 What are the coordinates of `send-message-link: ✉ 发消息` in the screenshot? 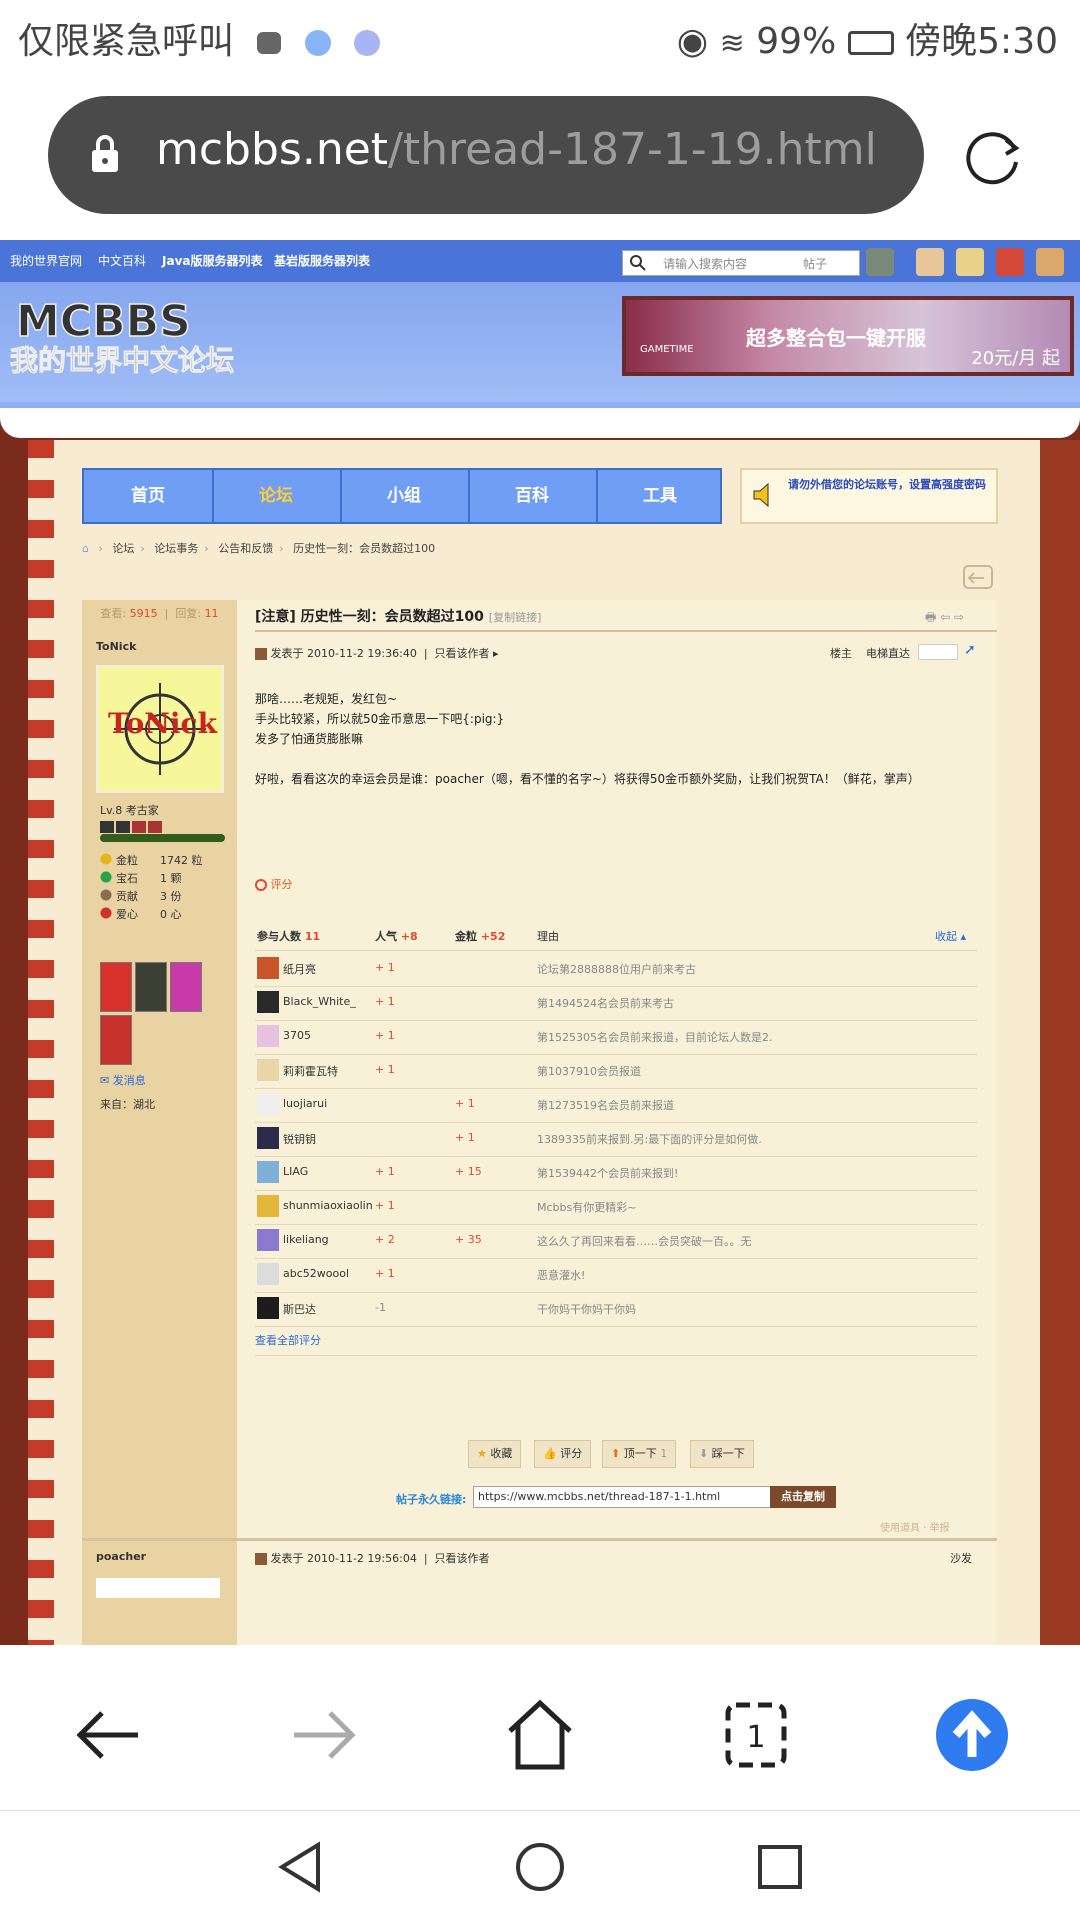 It's located at (123, 1080).